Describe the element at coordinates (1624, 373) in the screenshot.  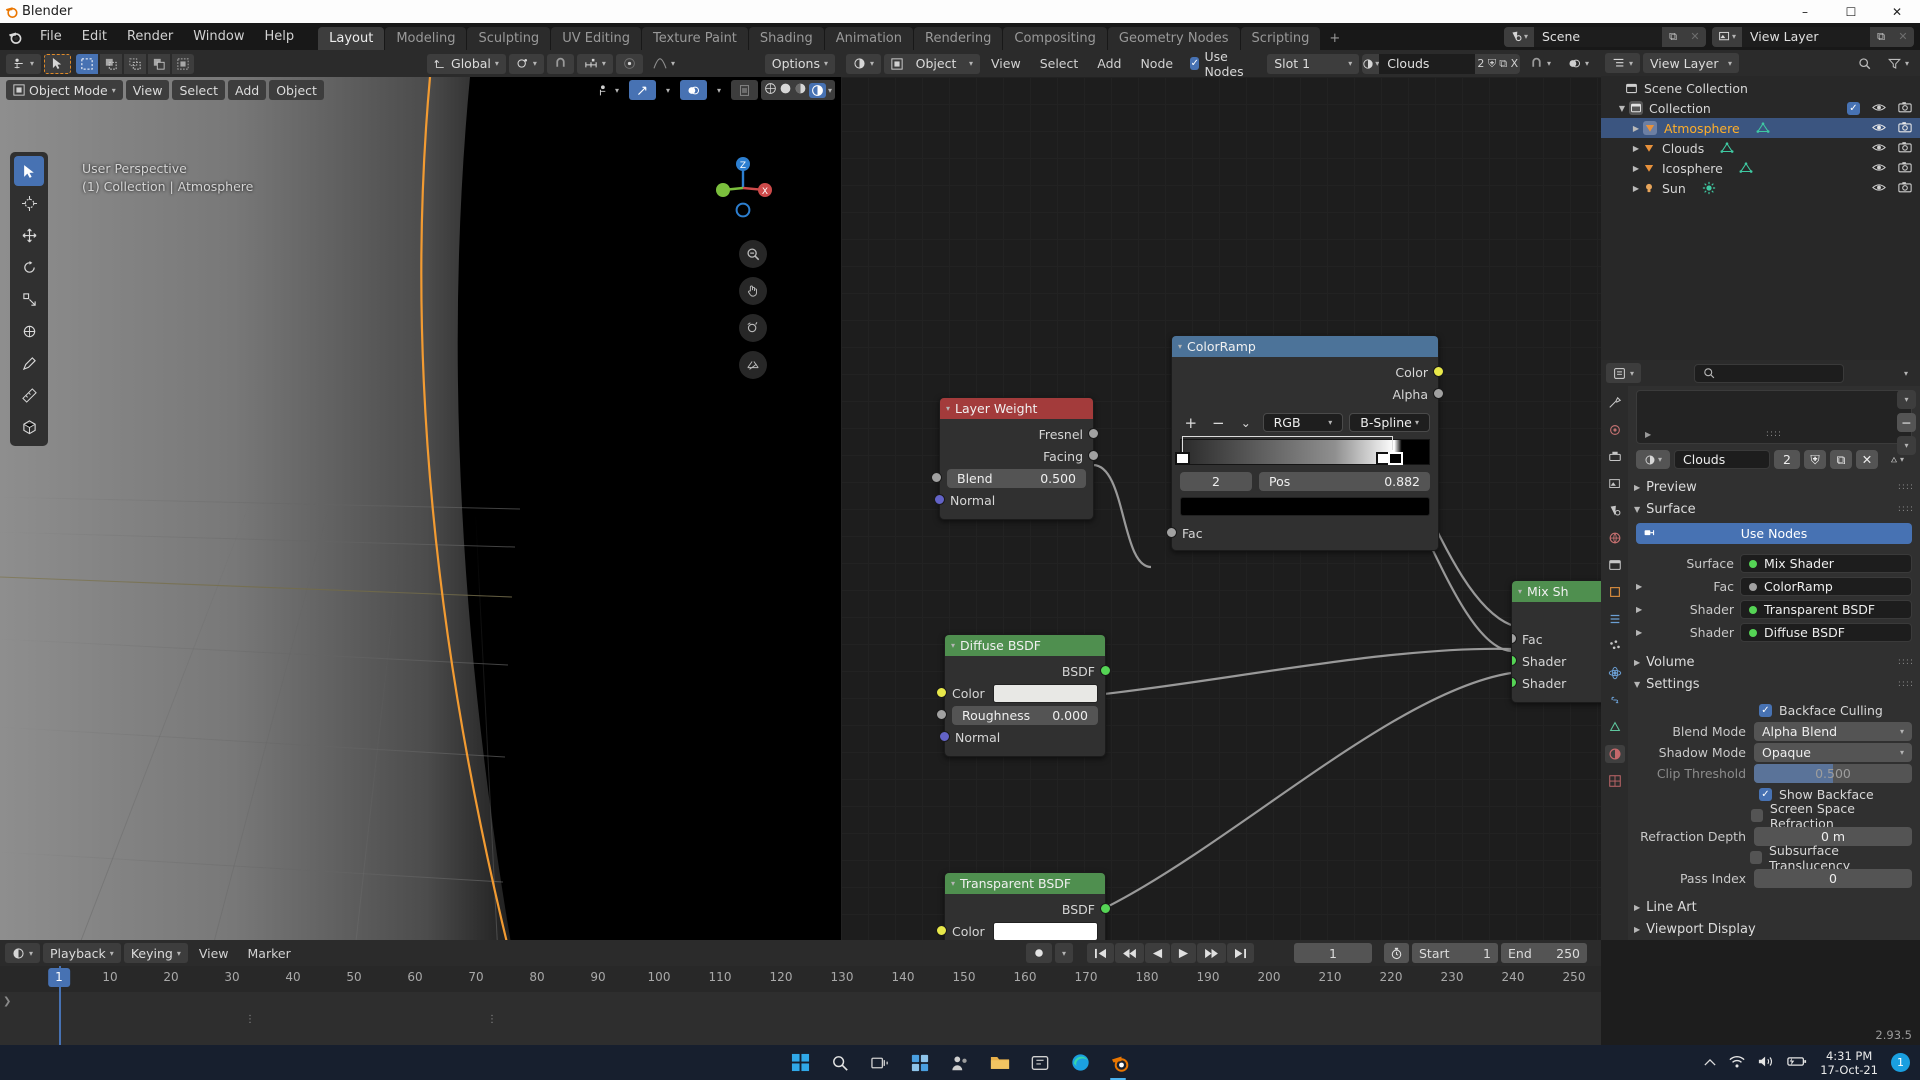
I see `properties-editor-type-selector: ▾` at that location.